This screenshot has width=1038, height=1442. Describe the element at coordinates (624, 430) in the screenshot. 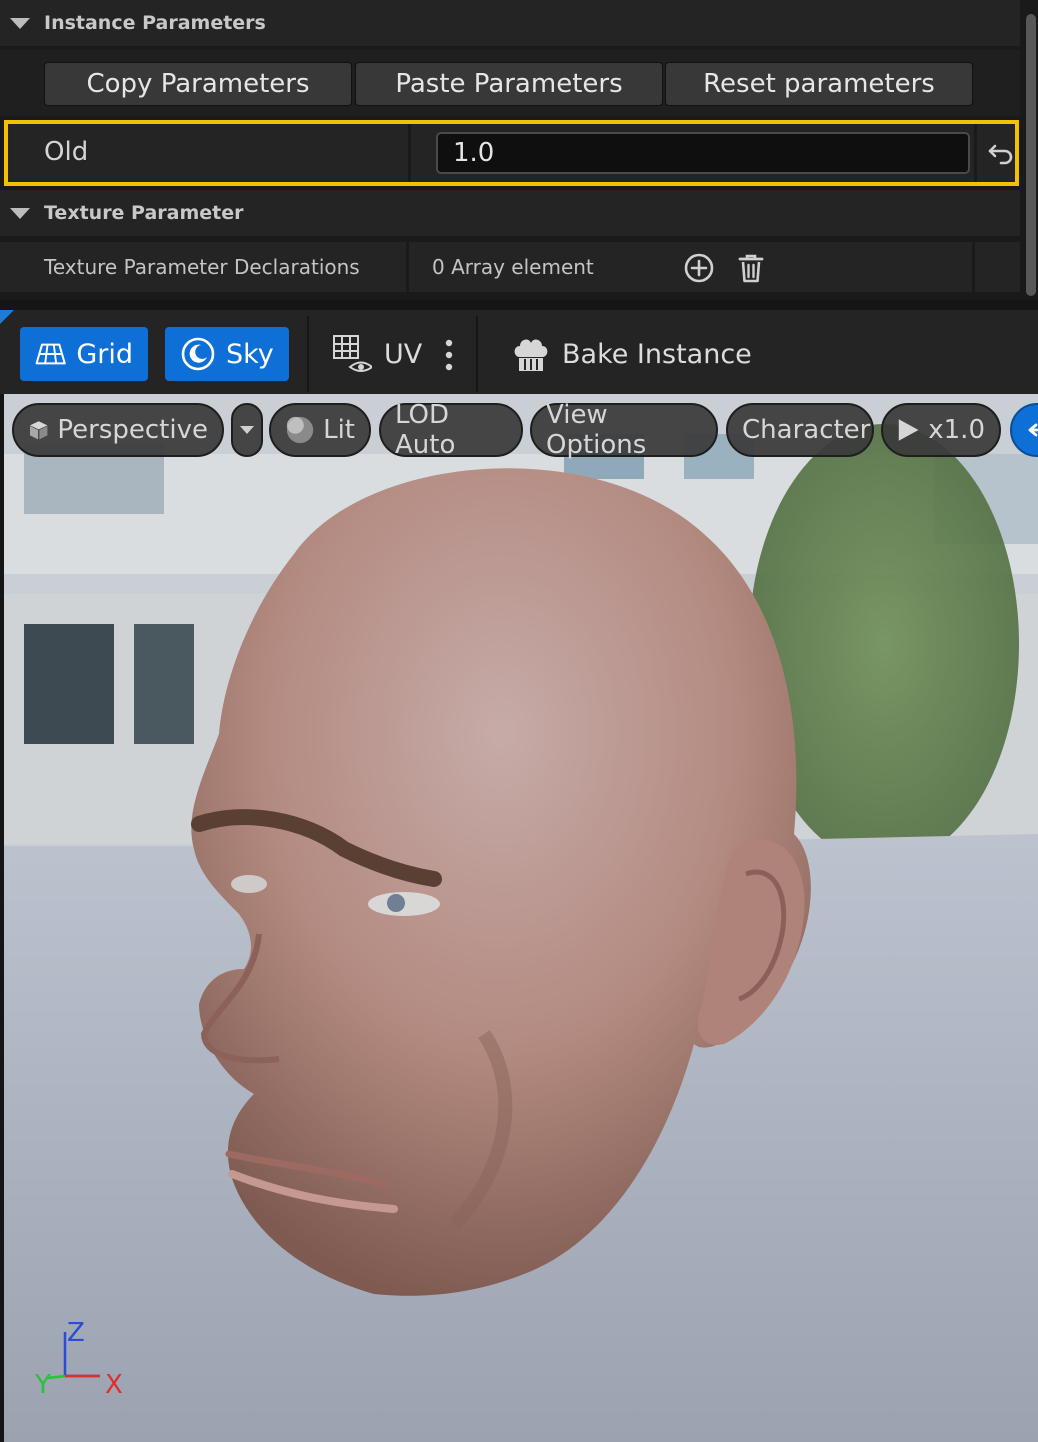

I see `view-options-button: View Options` at that location.